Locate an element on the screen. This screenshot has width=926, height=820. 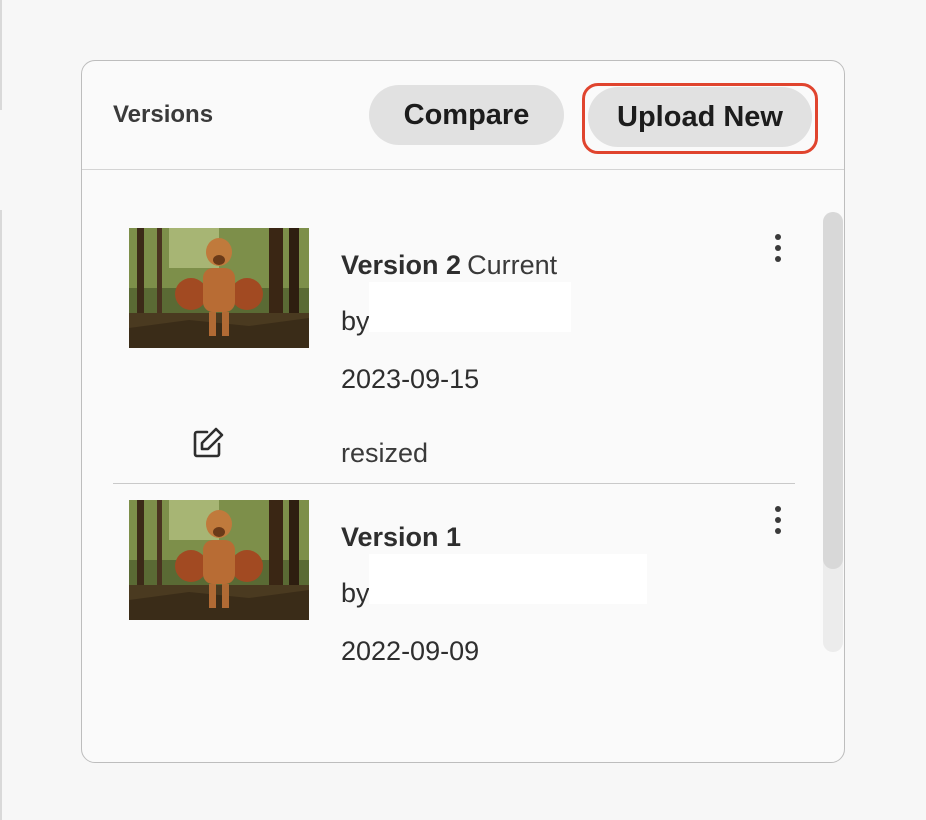
version-date: 2023-09-15 is located at coordinates (410, 379).